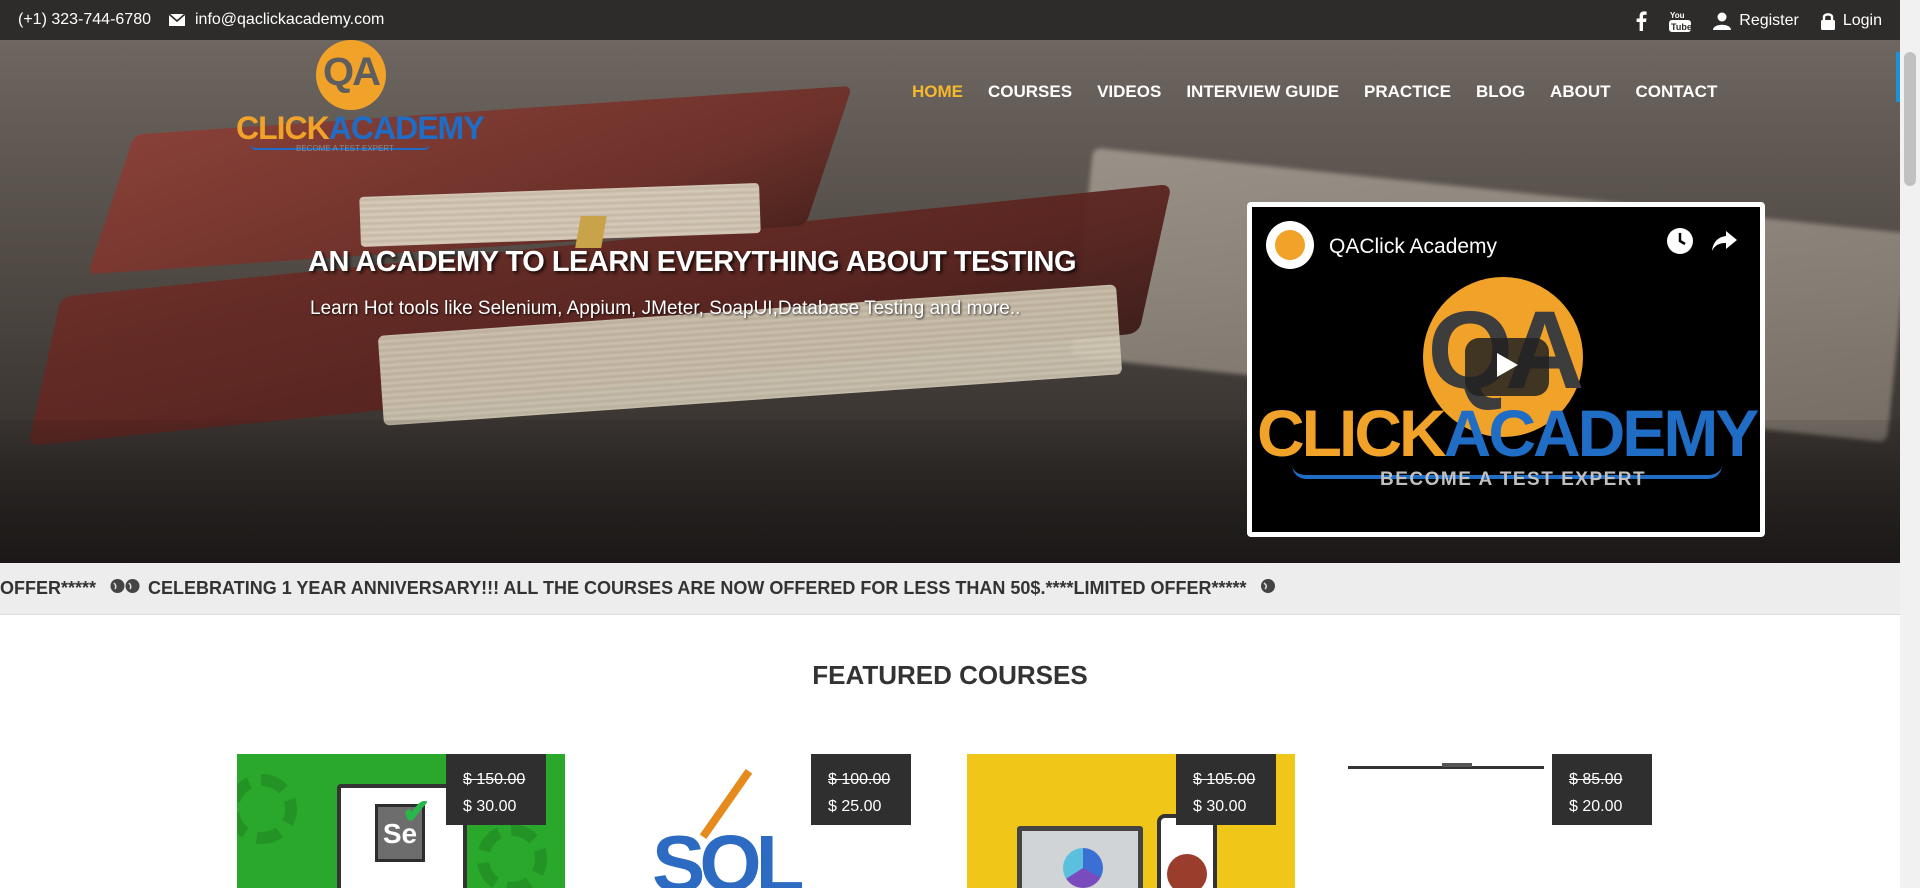  What do you see at coordinates (1030, 92) in the screenshot?
I see `nav-courses: COURSES` at bounding box center [1030, 92].